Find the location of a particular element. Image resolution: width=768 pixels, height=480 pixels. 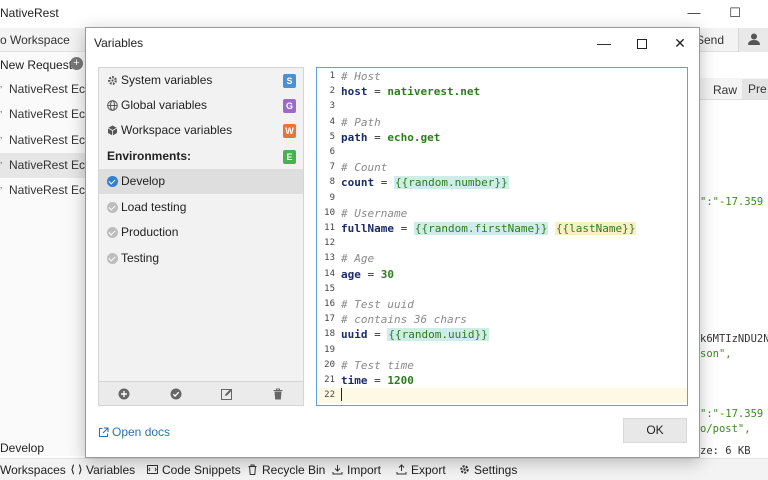

line-code: time = 1200 is located at coordinates (377, 380).